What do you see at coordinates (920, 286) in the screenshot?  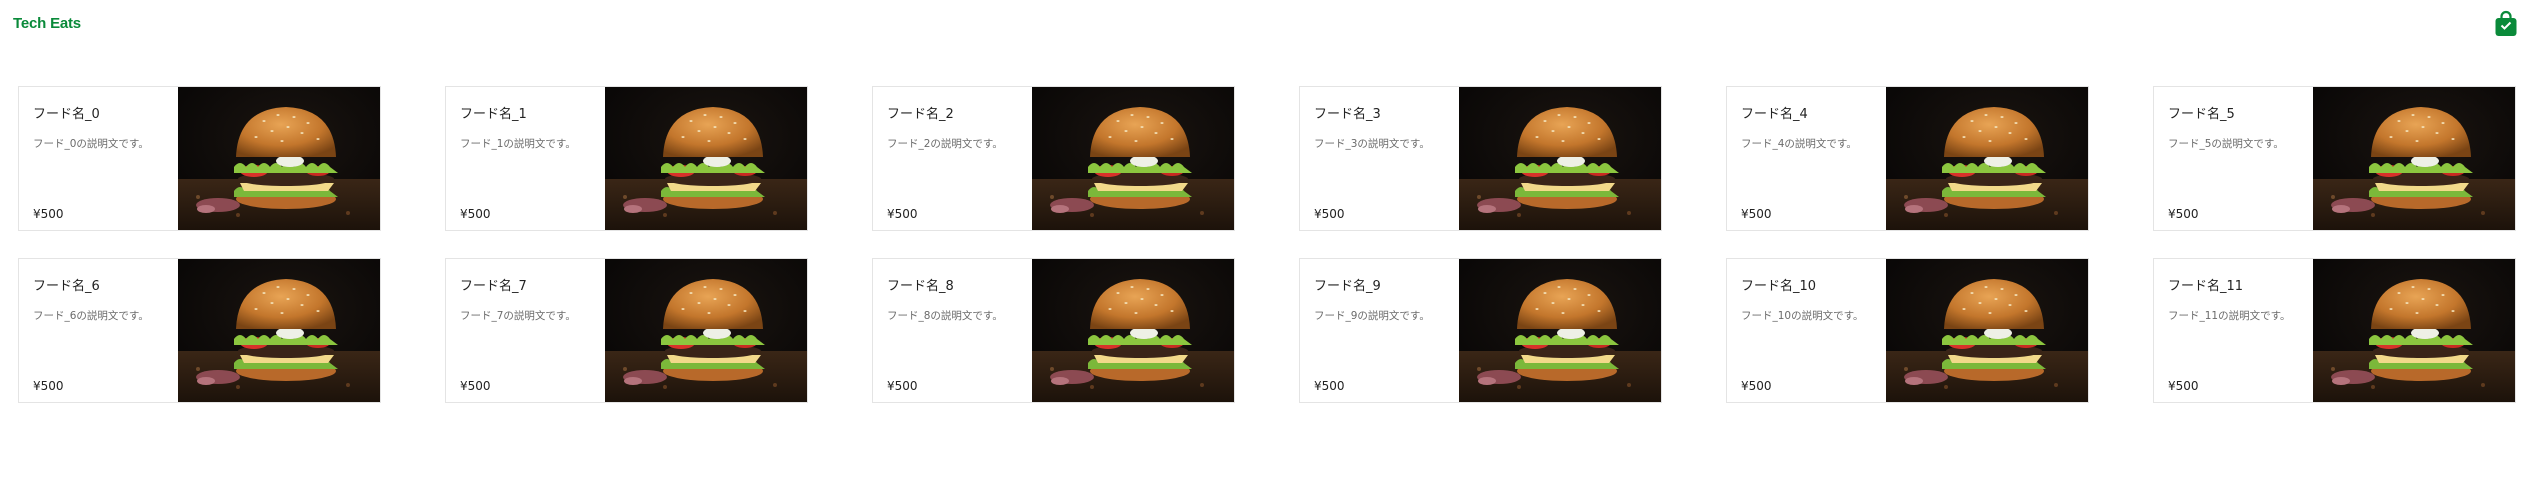 I see `product-name: フード名_8` at bounding box center [920, 286].